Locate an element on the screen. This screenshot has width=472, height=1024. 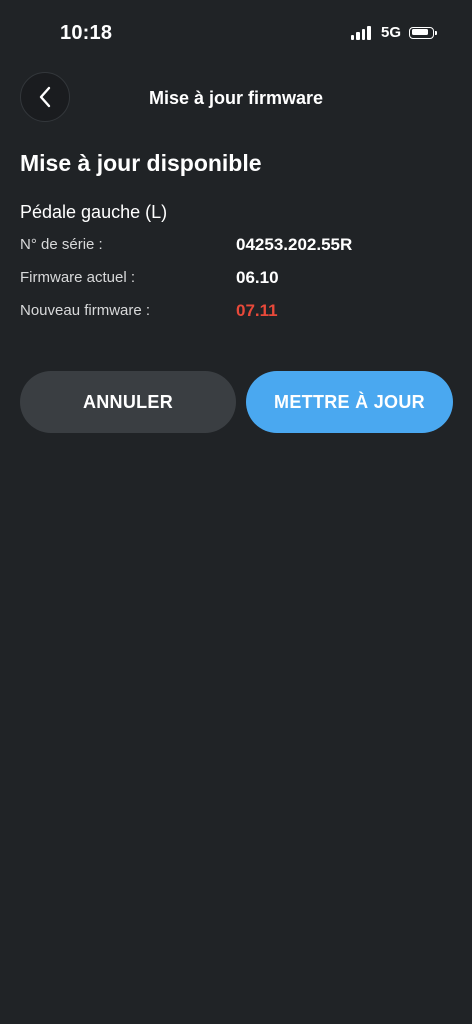
cellular-signal-icon is located at coordinates (360, 32).